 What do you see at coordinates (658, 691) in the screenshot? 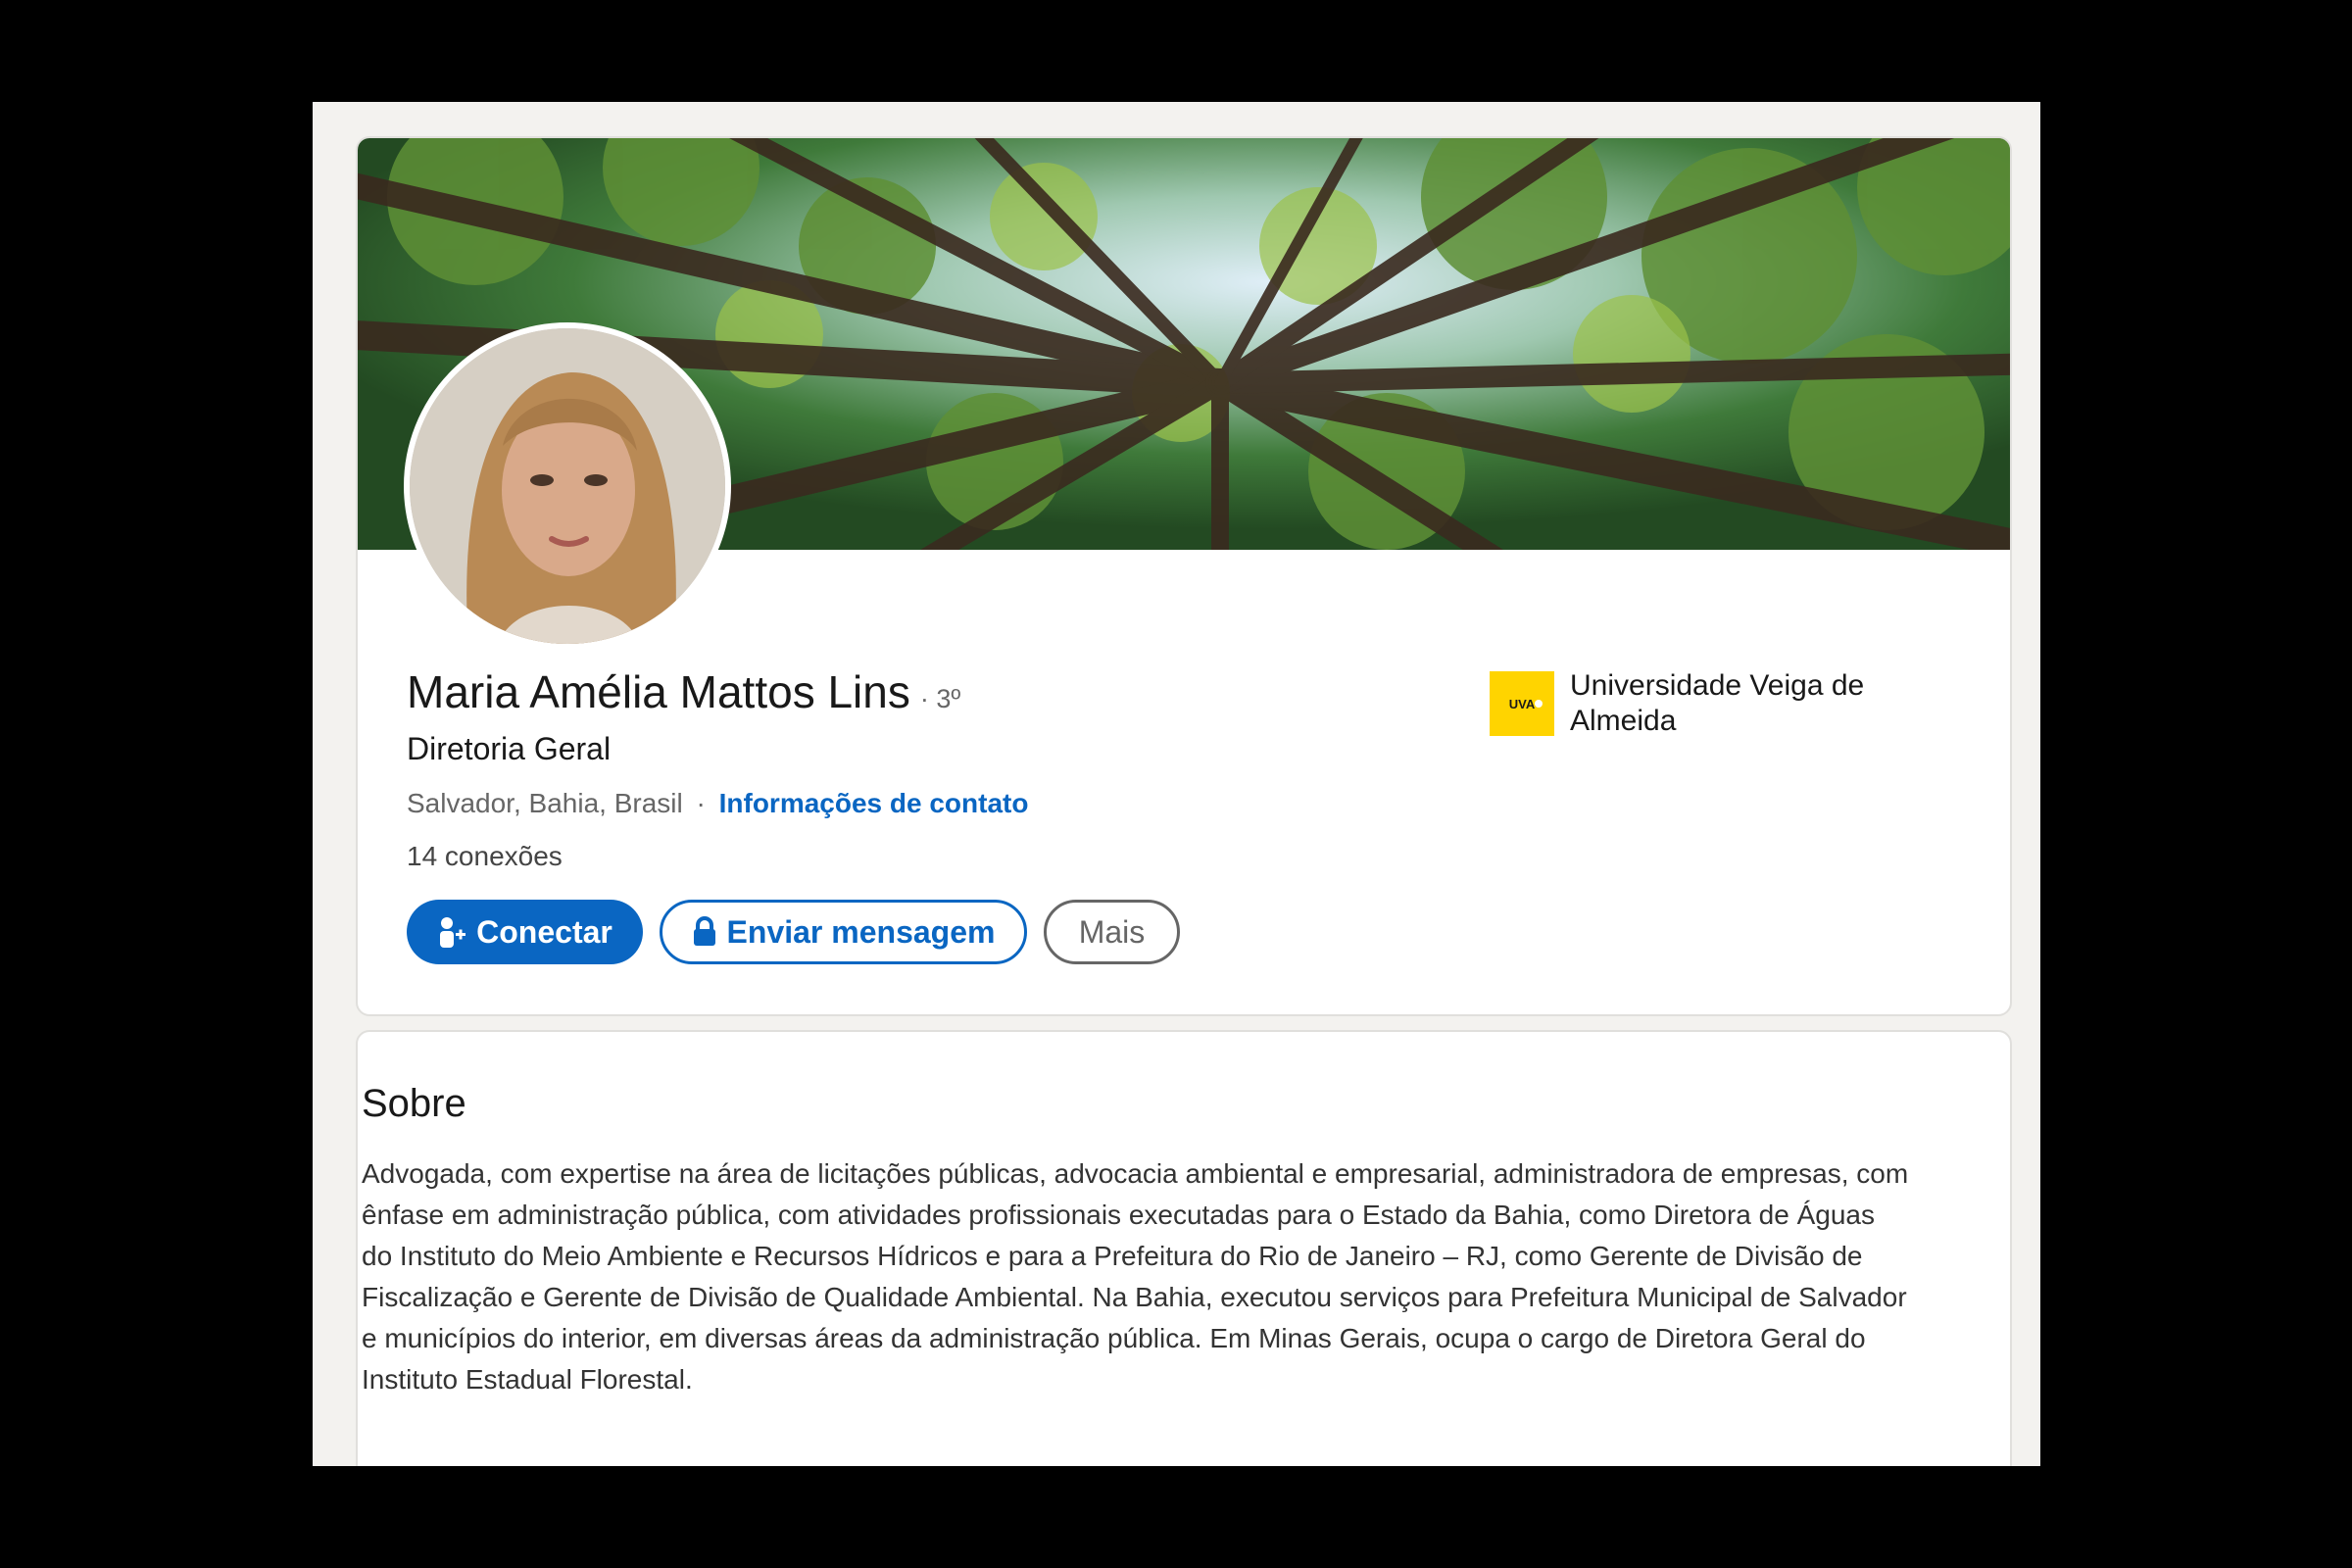
I see `profile-name: Maria Amélia Mattos Lins` at bounding box center [658, 691].